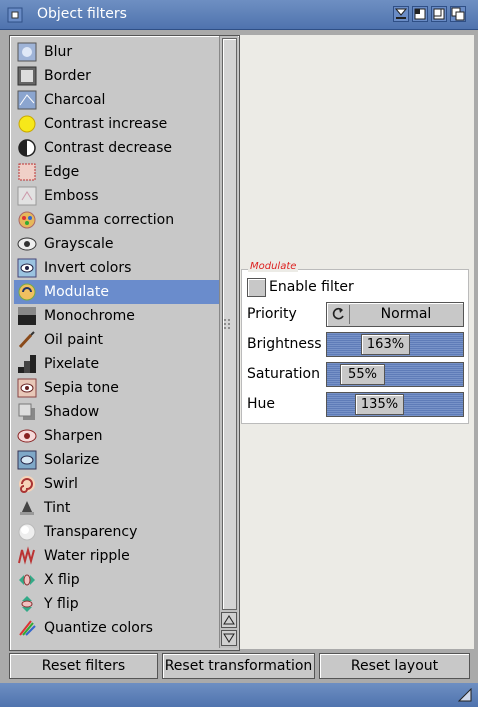 This screenshot has width=478, height=707. I want to click on filter-item-modulate: Modulate, so click(117, 292).